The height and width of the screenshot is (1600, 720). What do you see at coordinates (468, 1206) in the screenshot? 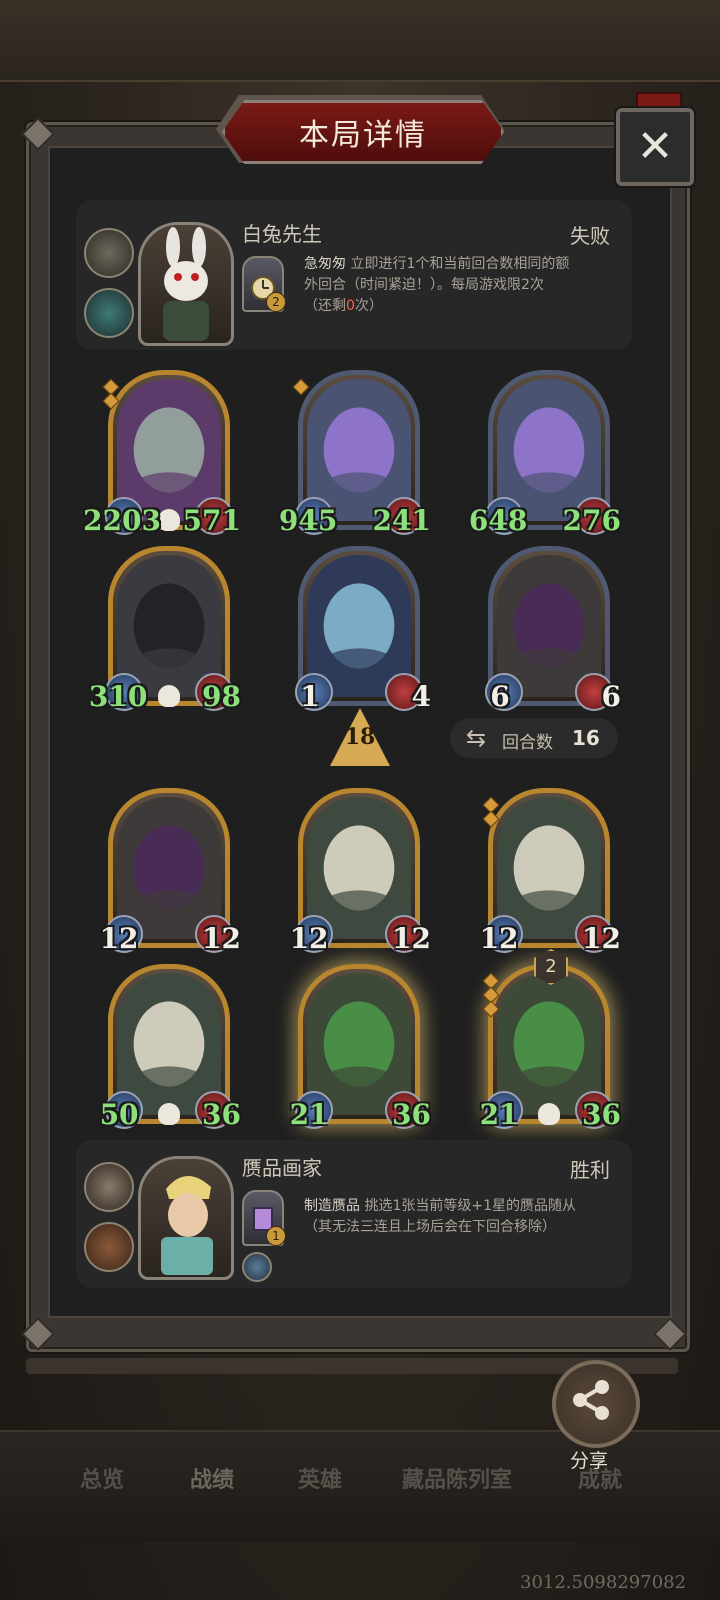
I see `hero-power-text: 挑选1张当前等级+1星的赝品随从` at bounding box center [468, 1206].